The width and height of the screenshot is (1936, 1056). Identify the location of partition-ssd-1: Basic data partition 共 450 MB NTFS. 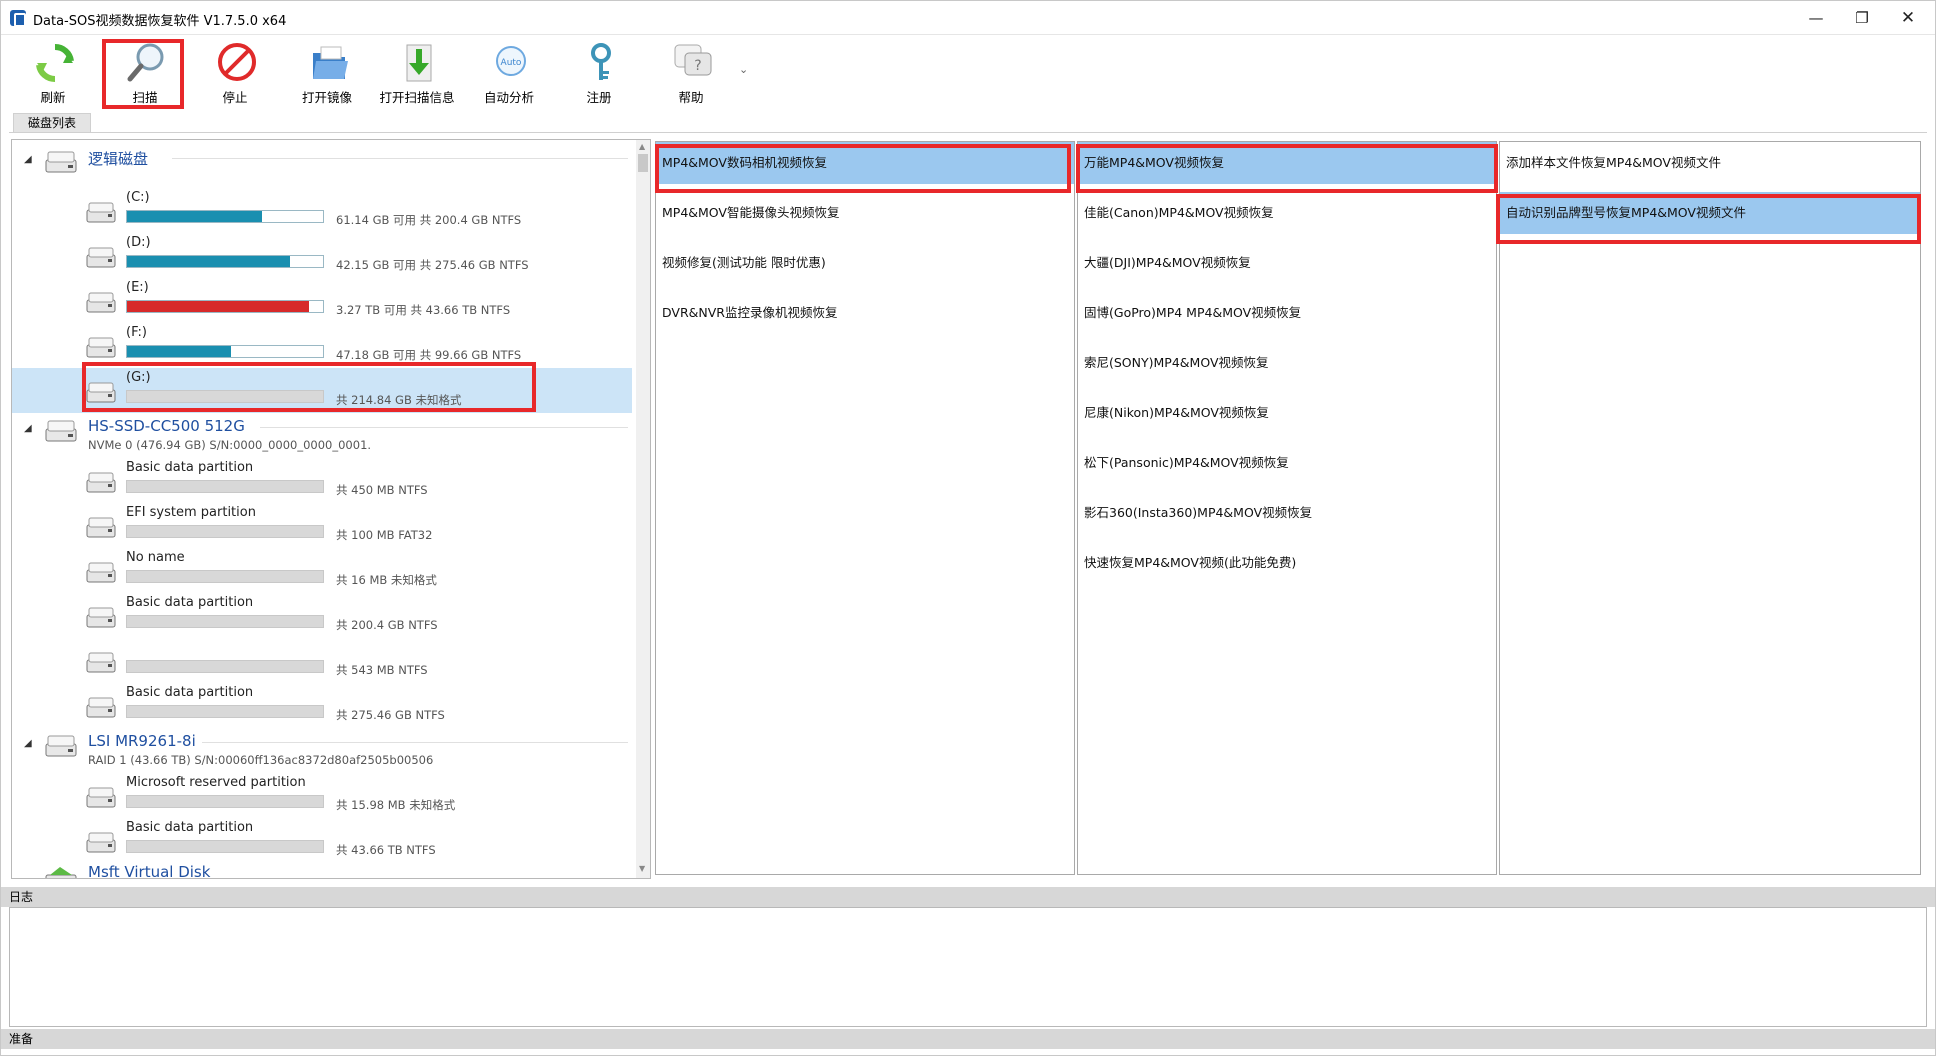
(322, 480).